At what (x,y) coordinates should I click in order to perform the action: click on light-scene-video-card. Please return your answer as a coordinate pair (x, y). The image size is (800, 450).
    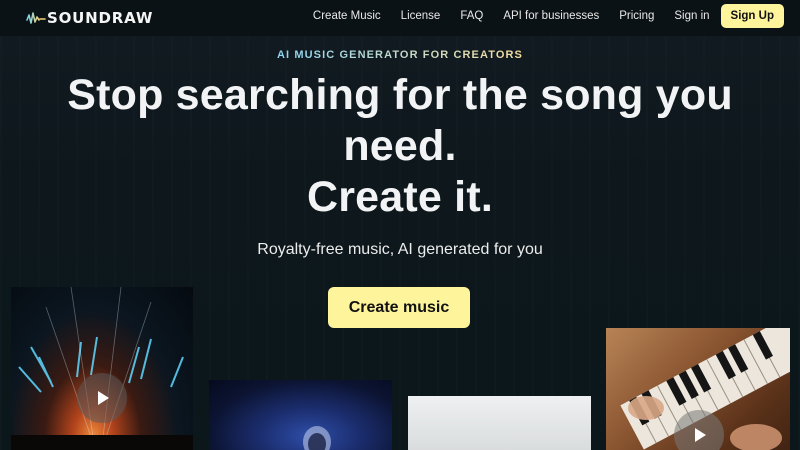
    Looking at the image, I should click on (499, 423).